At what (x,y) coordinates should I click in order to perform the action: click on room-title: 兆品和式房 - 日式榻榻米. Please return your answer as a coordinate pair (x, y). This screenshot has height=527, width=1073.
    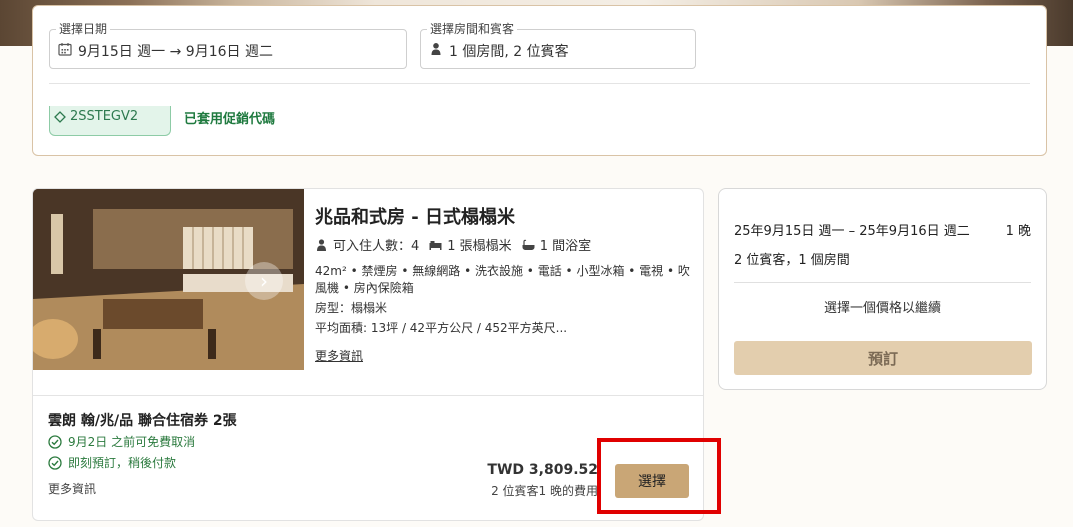
    Looking at the image, I should click on (415, 217).